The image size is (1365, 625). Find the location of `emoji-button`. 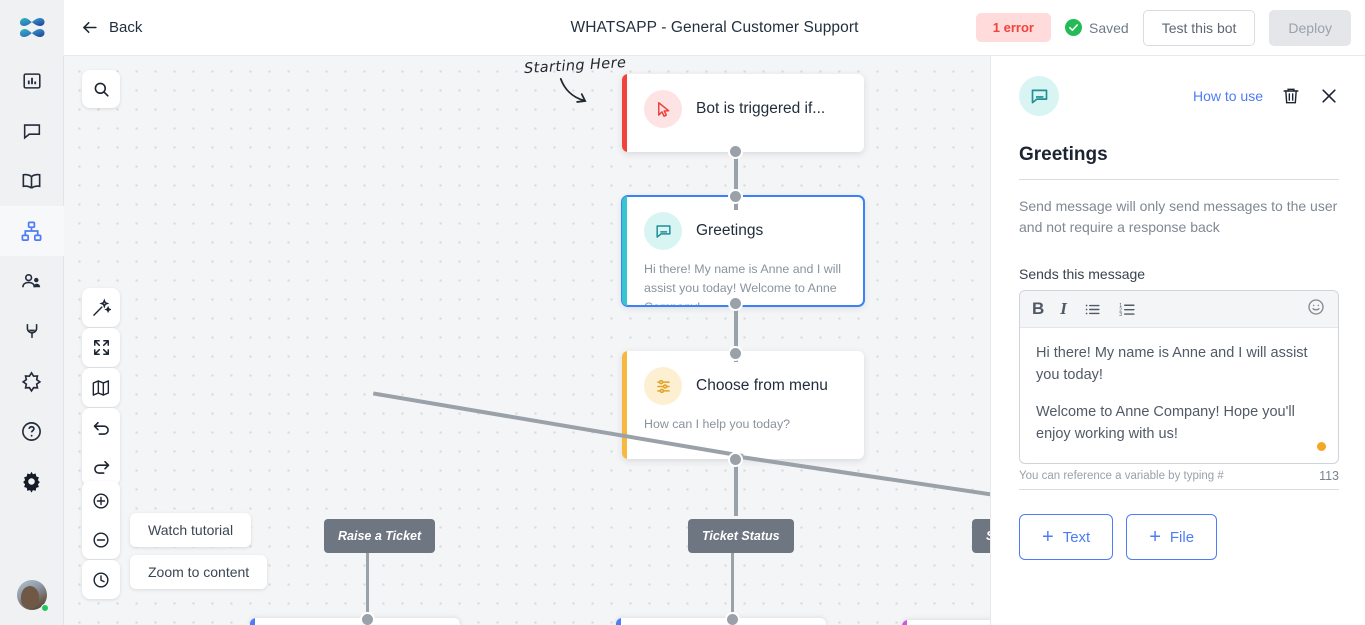

emoji-button is located at coordinates (1316, 309).